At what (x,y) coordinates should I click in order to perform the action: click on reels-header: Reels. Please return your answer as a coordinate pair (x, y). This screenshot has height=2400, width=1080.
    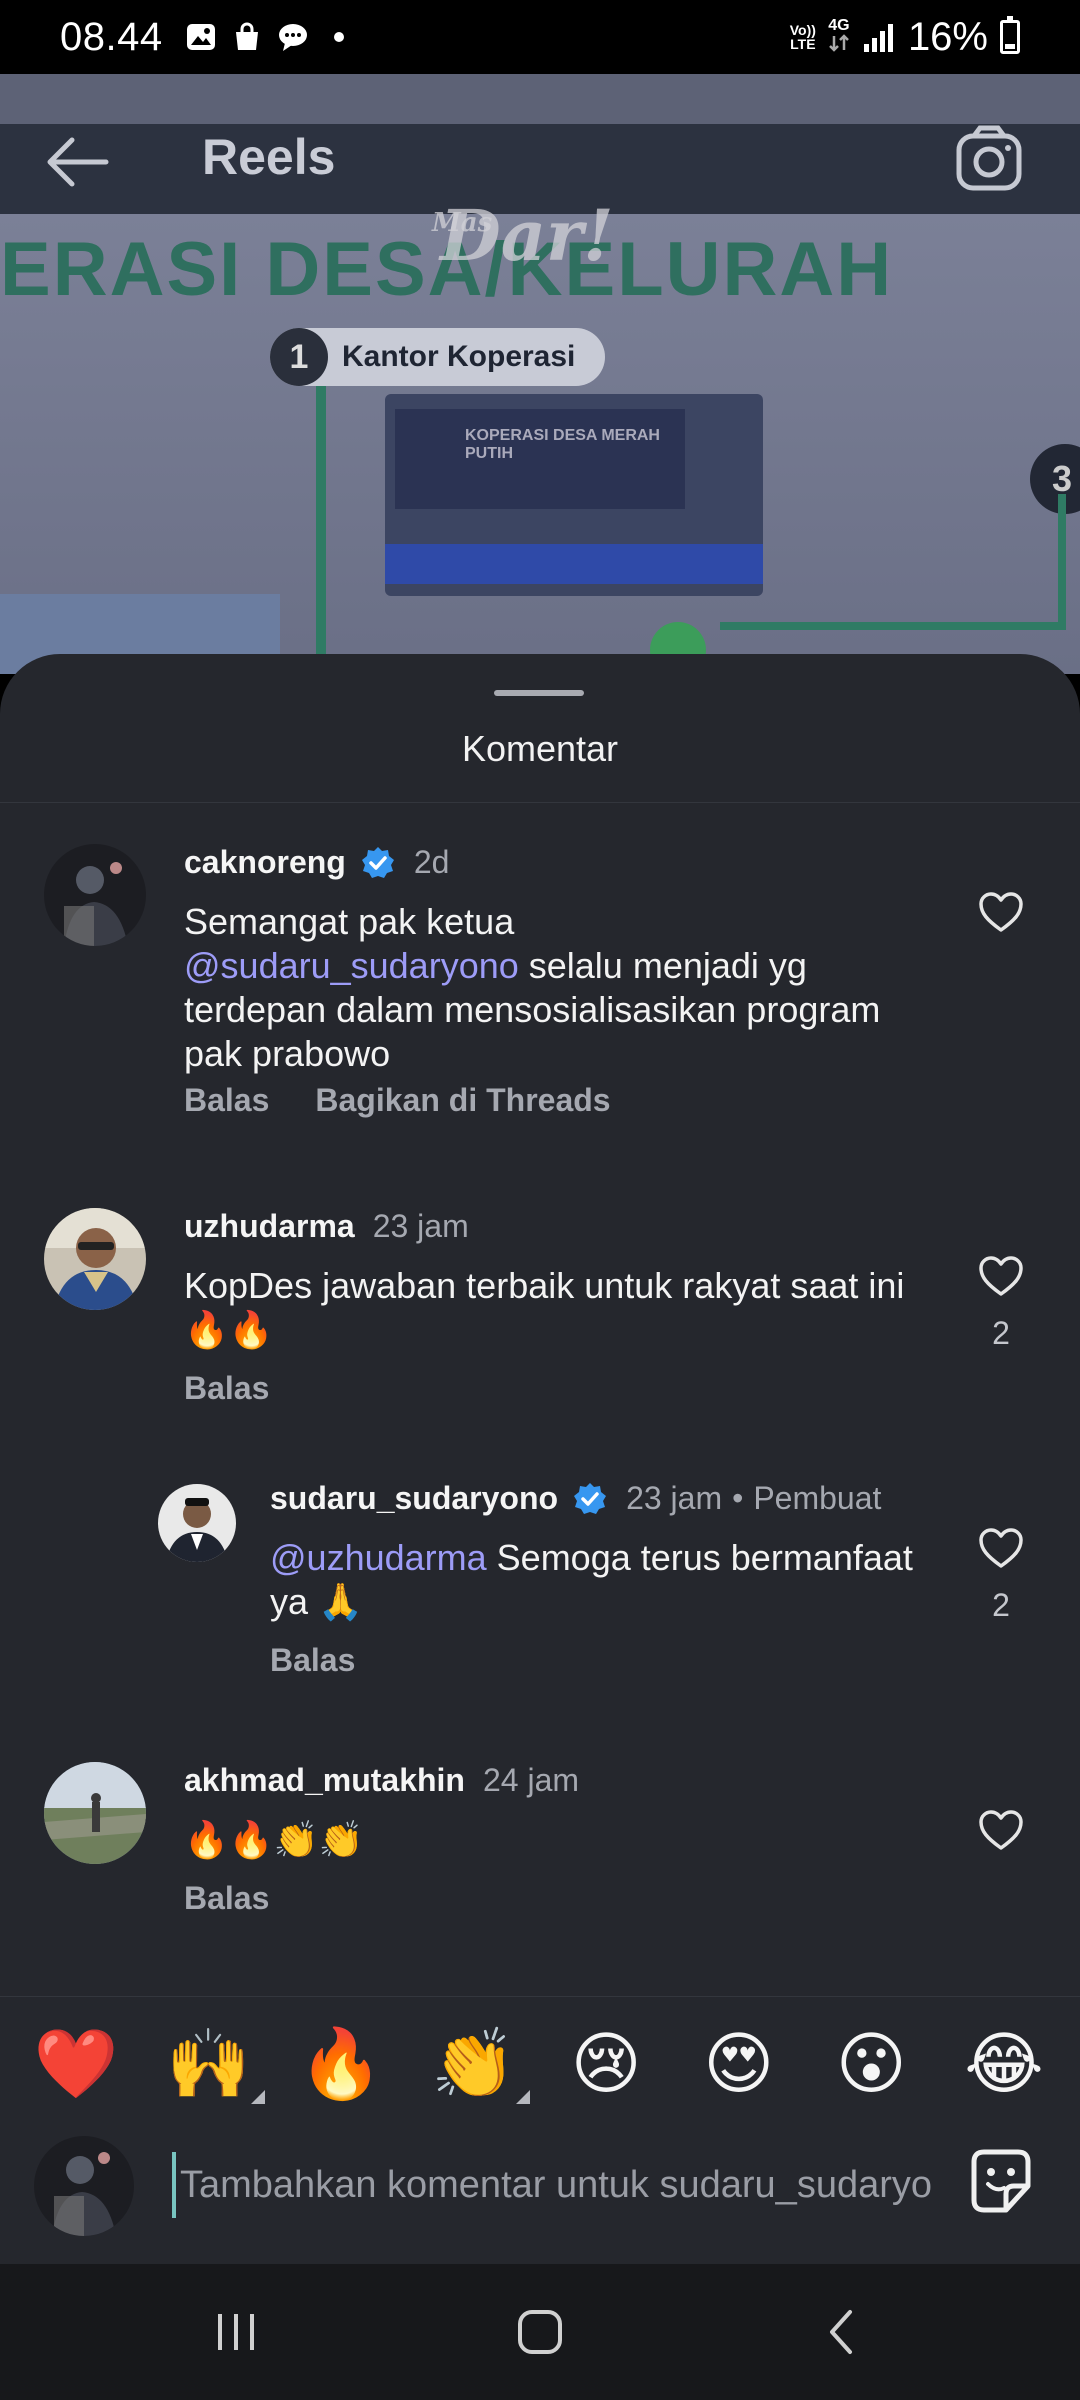
    Looking at the image, I should click on (540, 162).